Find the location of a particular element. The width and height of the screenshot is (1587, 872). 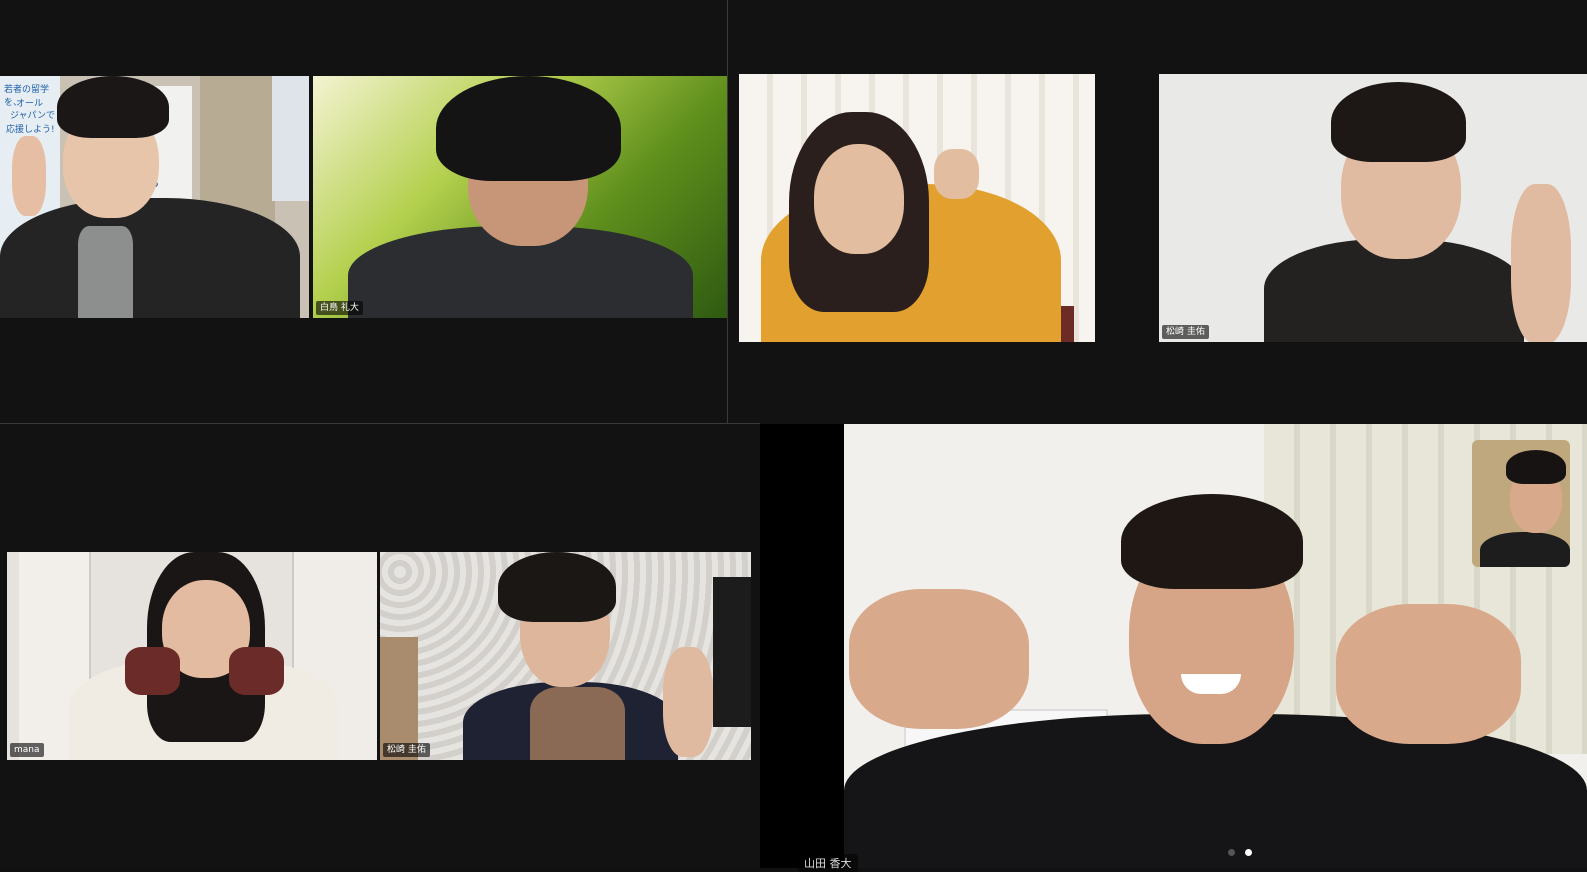

video-tile is located at coordinates (917, 208).